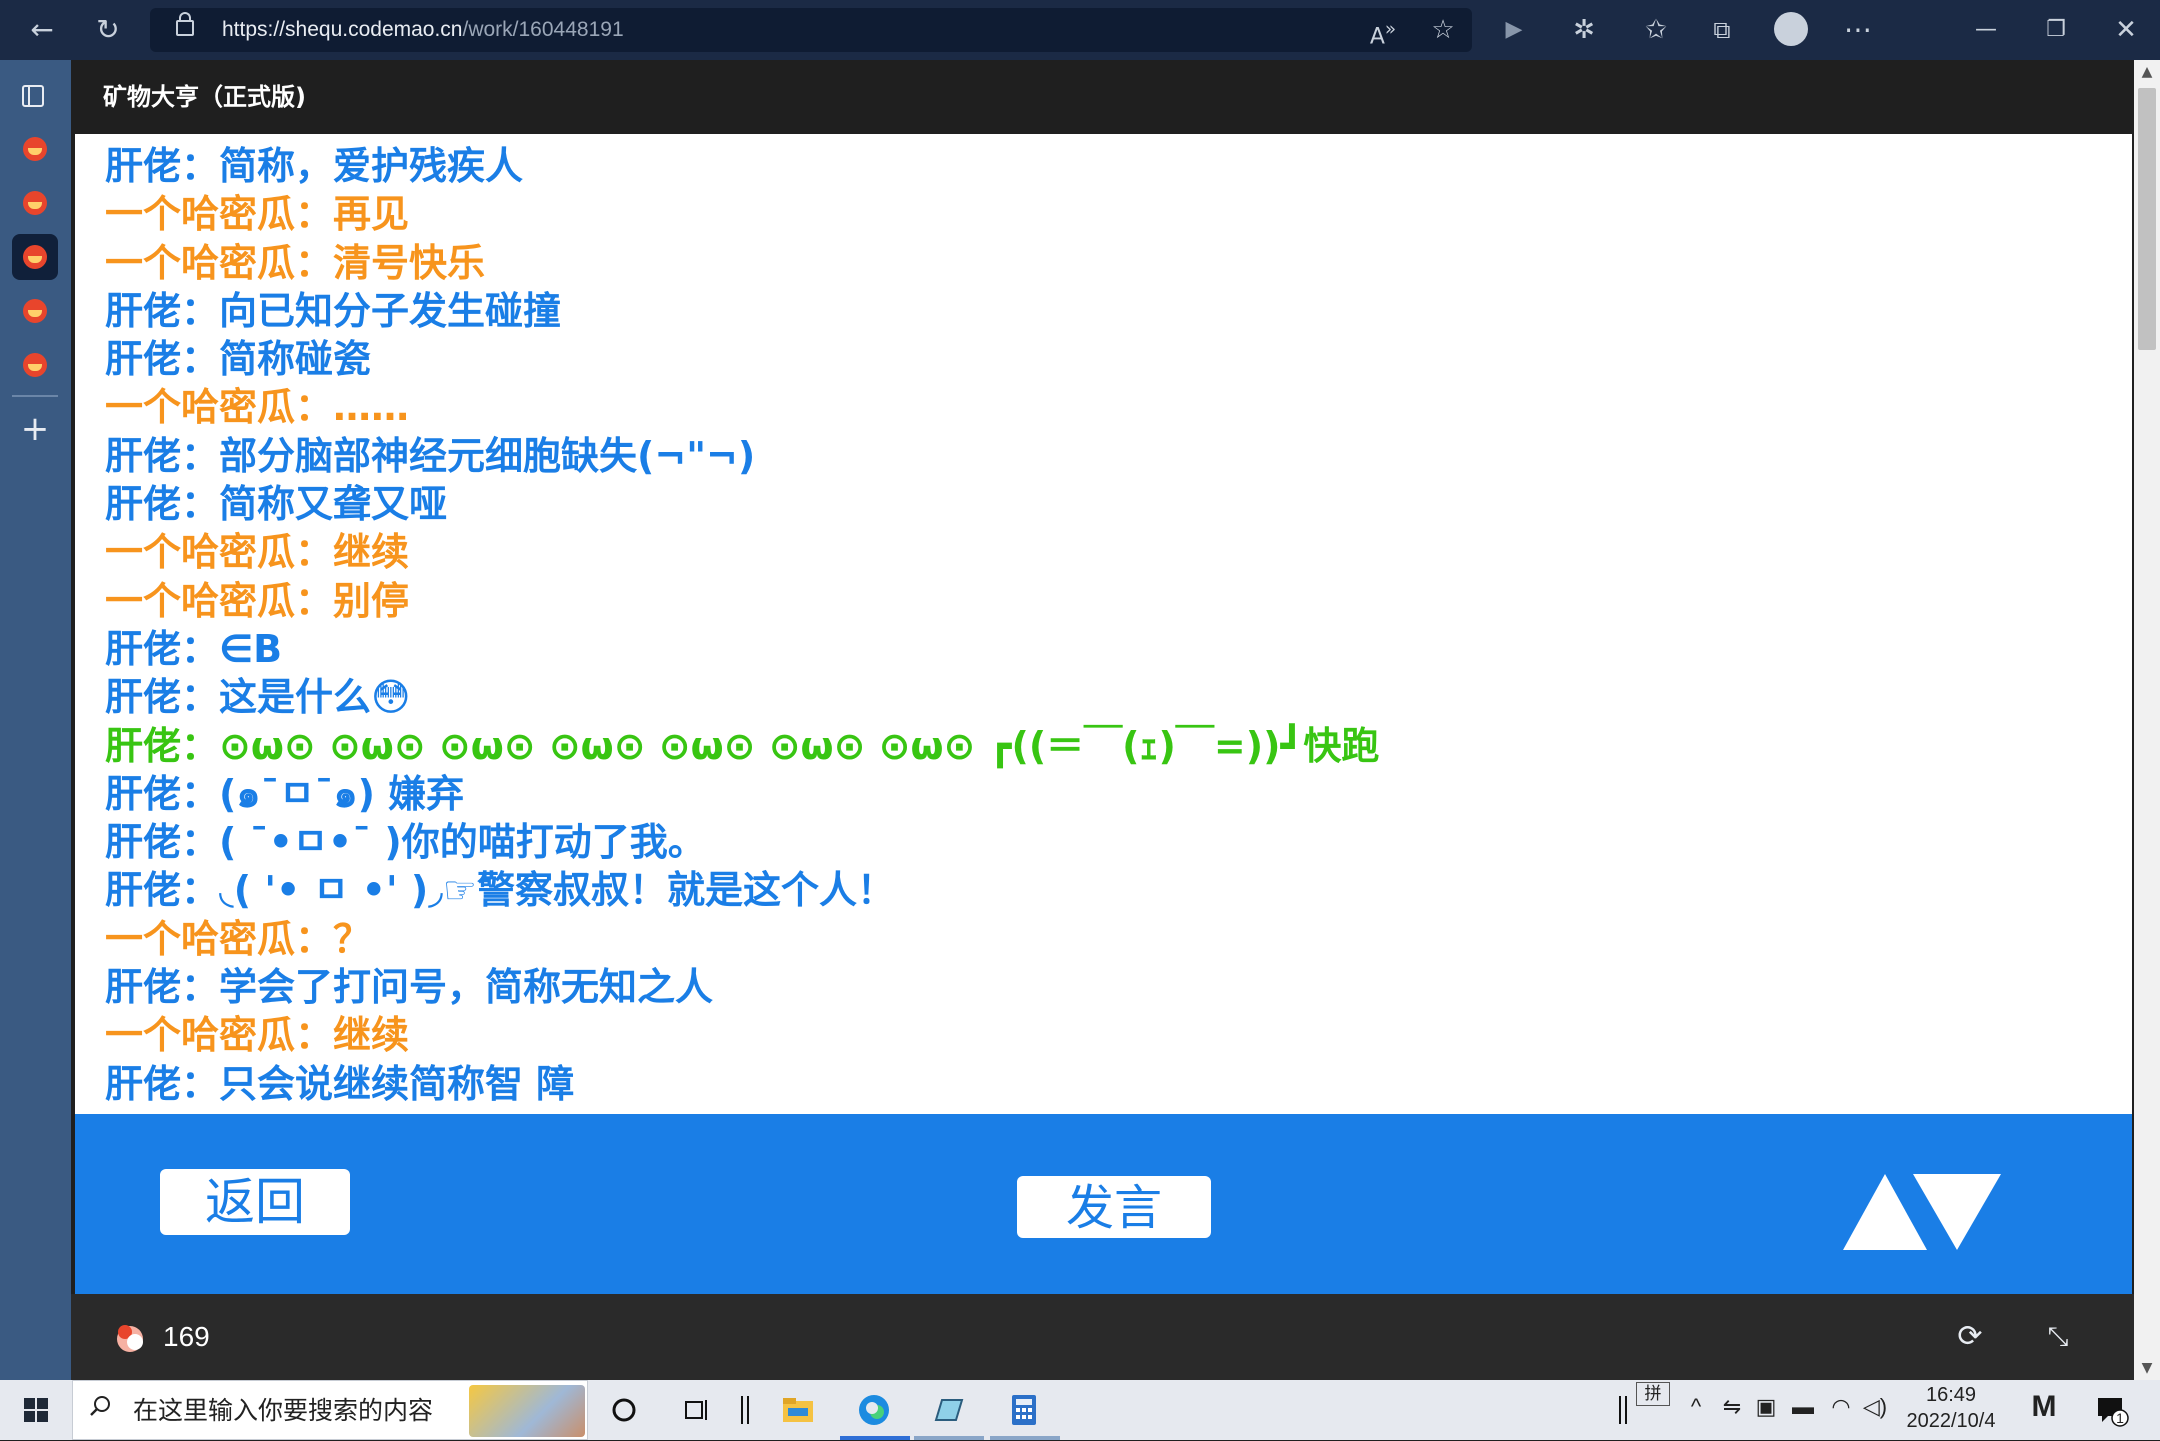 This screenshot has height=1441, width=2160. What do you see at coordinates (1841, 1407) in the screenshot?
I see `network-icon: ◠` at bounding box center [1841, 1407].